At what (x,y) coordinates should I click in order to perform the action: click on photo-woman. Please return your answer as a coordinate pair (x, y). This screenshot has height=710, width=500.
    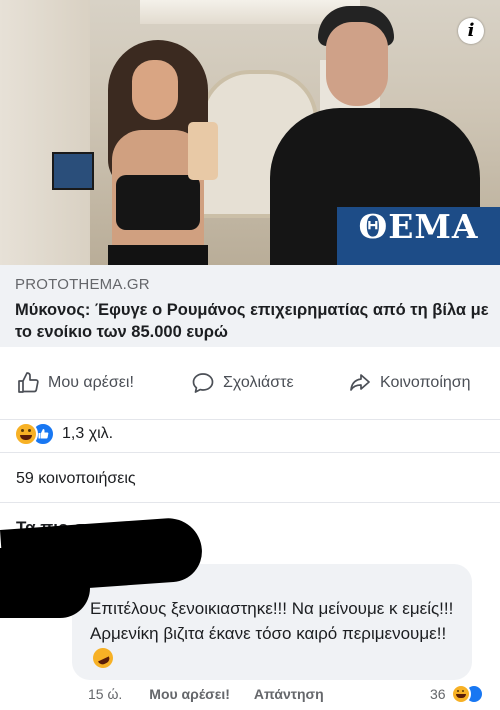
    Looking at the image, I should click on (163, 152).